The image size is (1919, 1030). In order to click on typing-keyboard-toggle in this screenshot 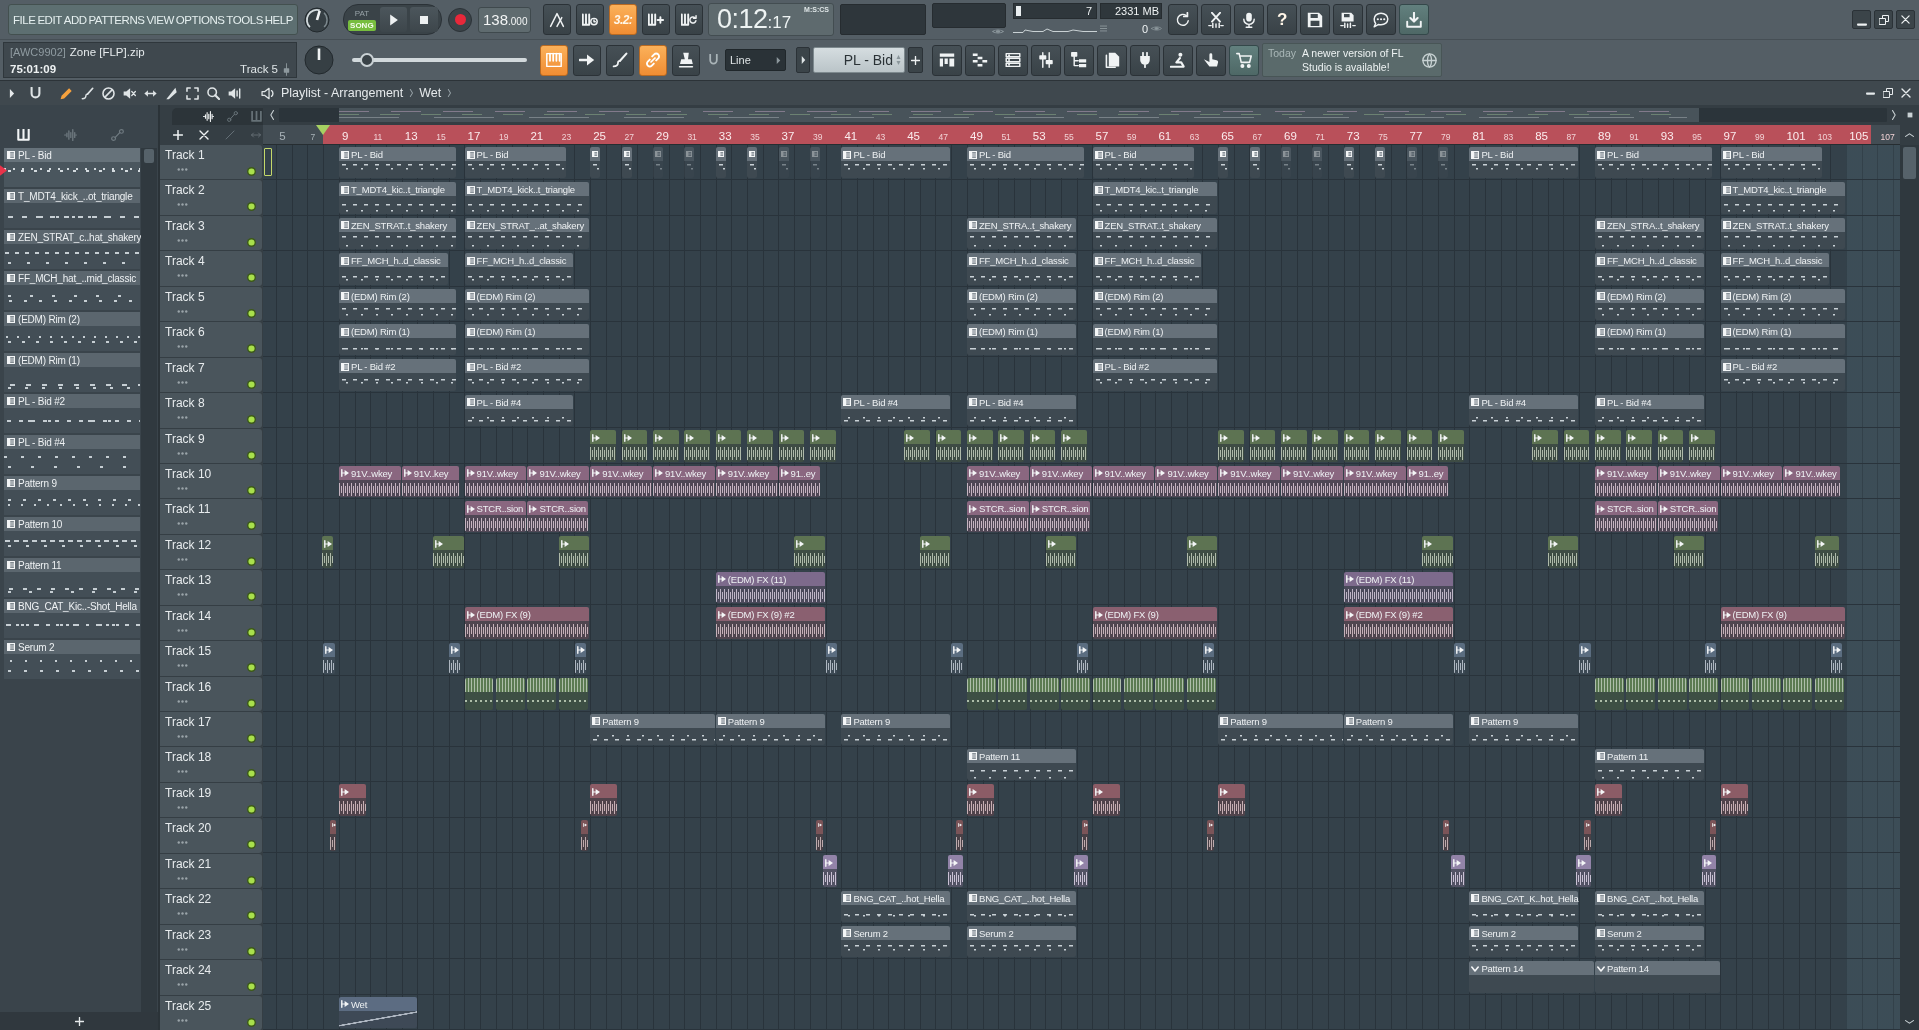, I will do `click(554, 60)`.